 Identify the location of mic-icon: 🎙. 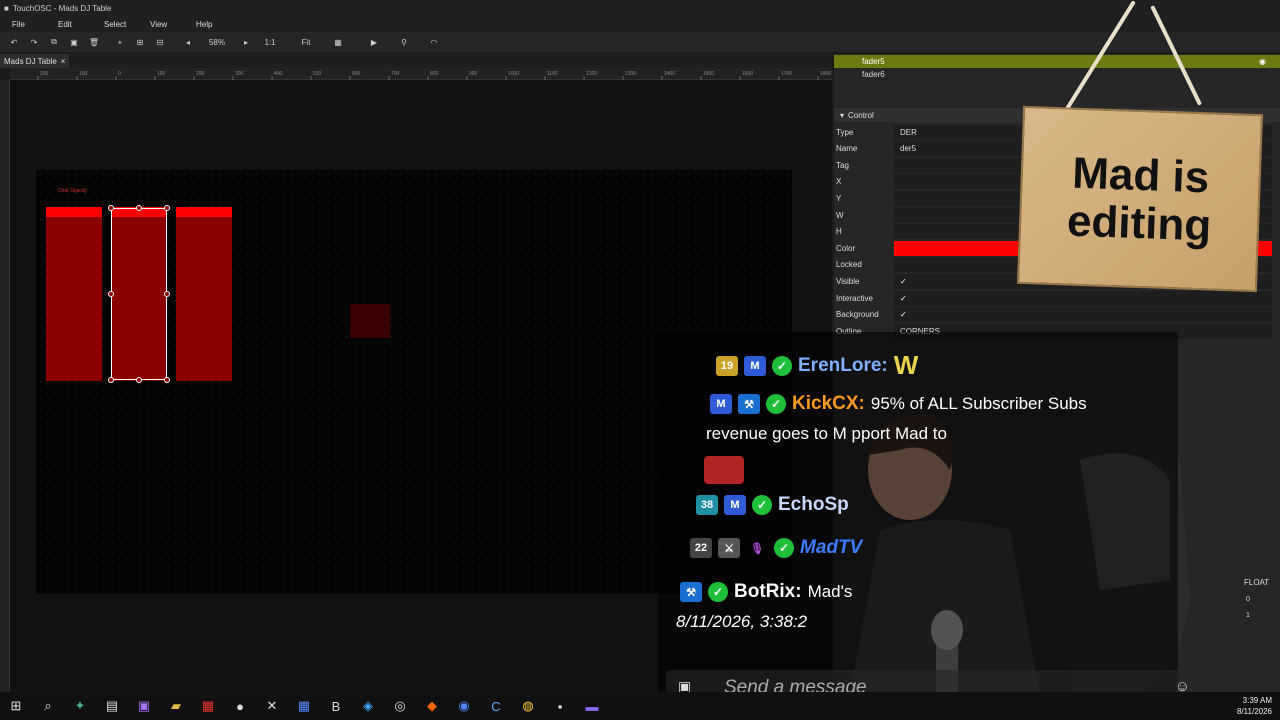
(757, 548).